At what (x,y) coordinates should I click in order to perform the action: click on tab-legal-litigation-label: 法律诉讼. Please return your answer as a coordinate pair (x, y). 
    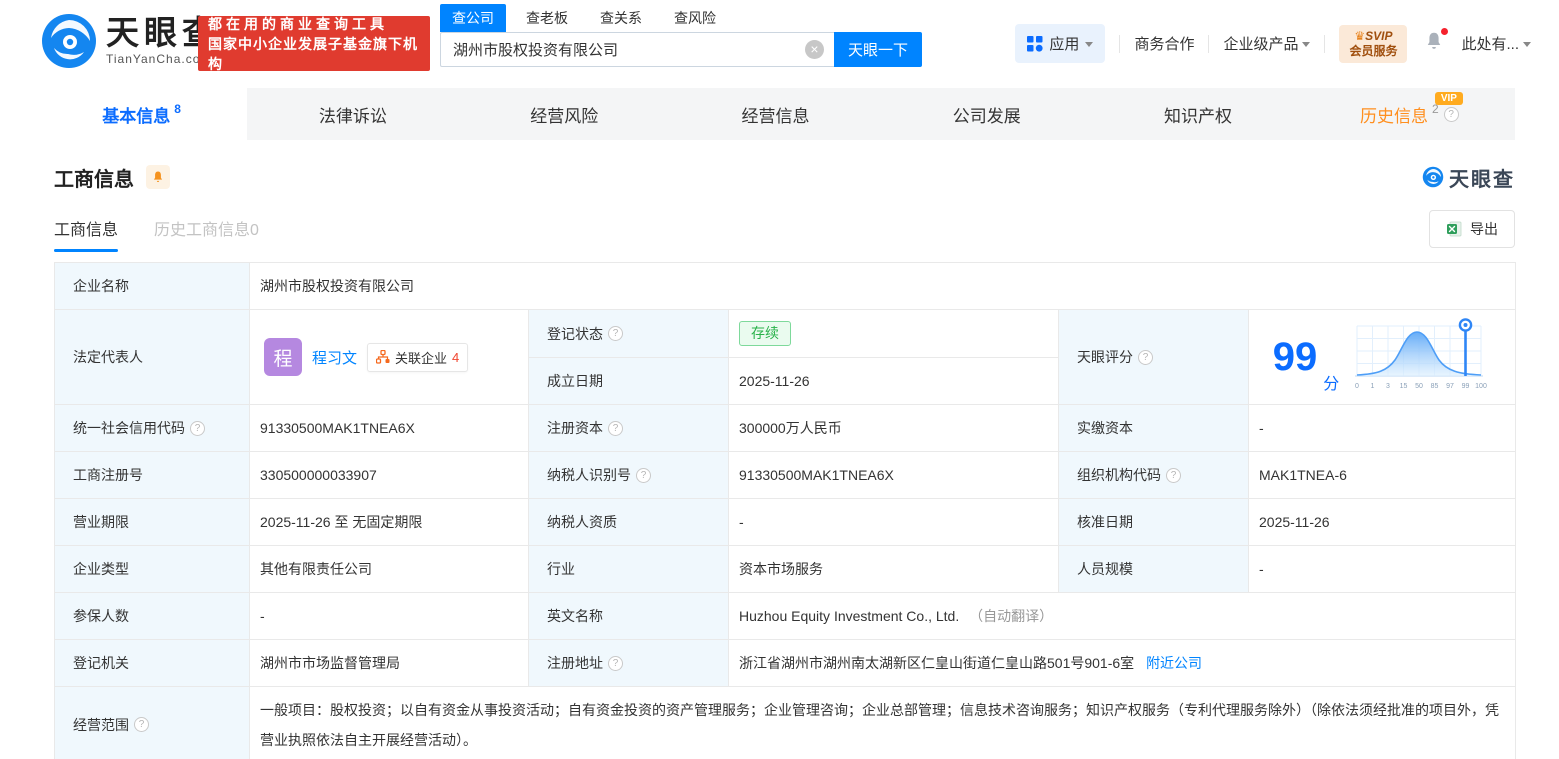
    Looking at the image, I should click on (352, 116).